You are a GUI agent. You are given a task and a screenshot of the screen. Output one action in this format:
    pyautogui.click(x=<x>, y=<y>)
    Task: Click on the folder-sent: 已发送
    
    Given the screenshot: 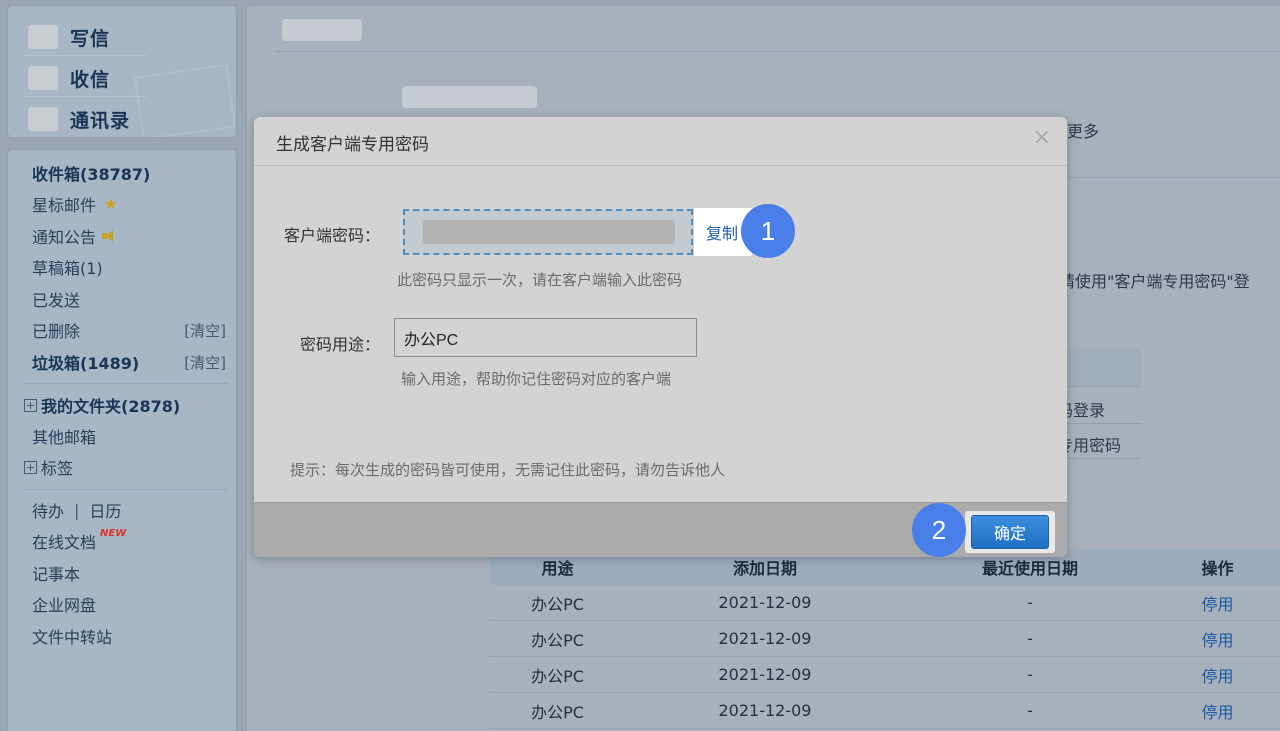 What is the action you would take?
    pyautogui.click(x=129, y=299)
    